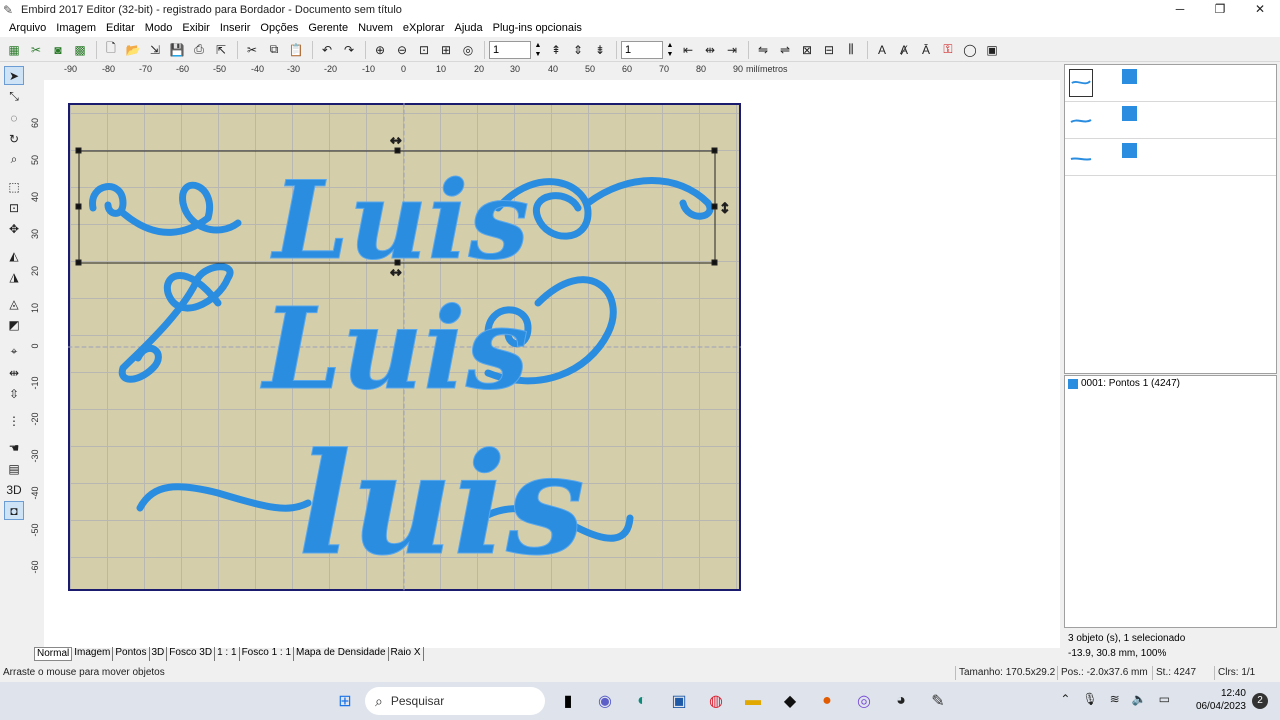 The image size is (1280, 720). What do you see at coordinates (424, 28) in the screenshot?
I see `menu-explorar: eXplorar` at bounding box center [424, 28].